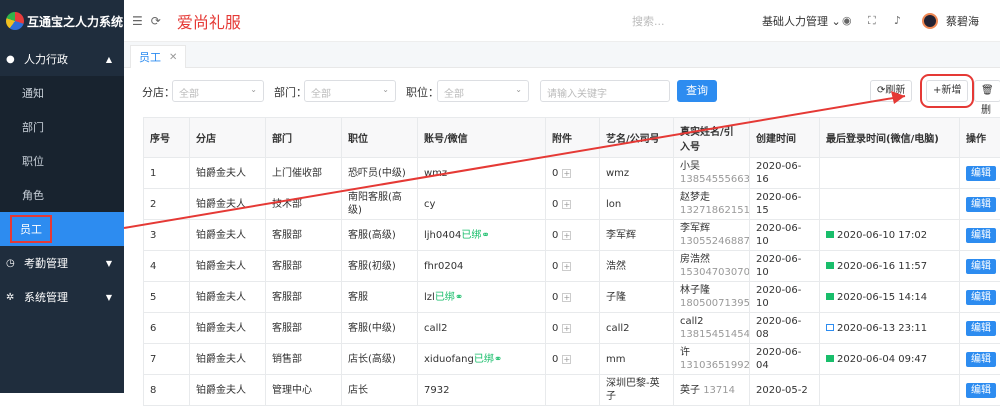 The width and height of the screenshot is (1000, 406). Describe the element at coordinates (872, 21) in the screenshot. I see `fullscreen-icon: ⛶` at that location.